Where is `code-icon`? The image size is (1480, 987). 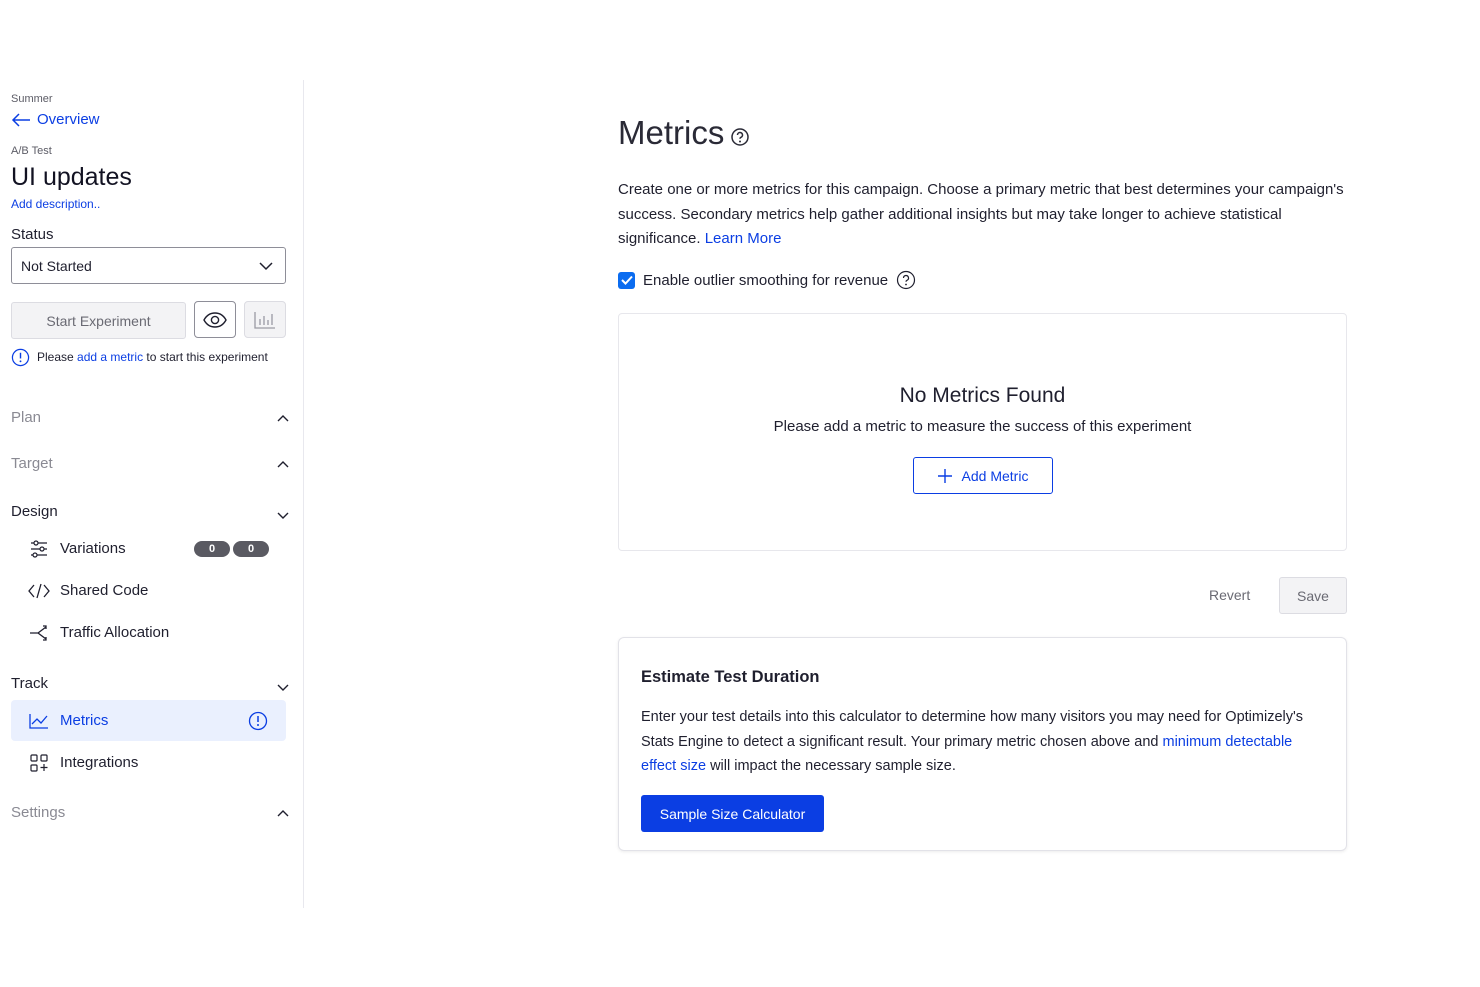
code-icon is located at coordinates (39, 591).